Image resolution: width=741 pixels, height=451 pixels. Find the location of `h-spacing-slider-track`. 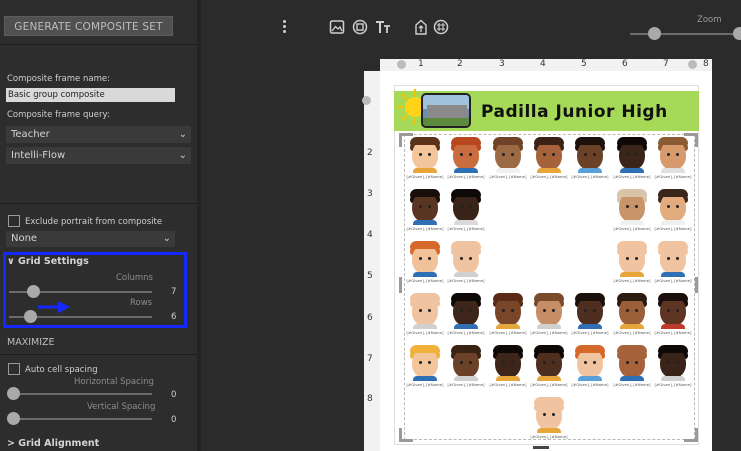

h-spacing-slider-track is located at coordinates (80, 394).